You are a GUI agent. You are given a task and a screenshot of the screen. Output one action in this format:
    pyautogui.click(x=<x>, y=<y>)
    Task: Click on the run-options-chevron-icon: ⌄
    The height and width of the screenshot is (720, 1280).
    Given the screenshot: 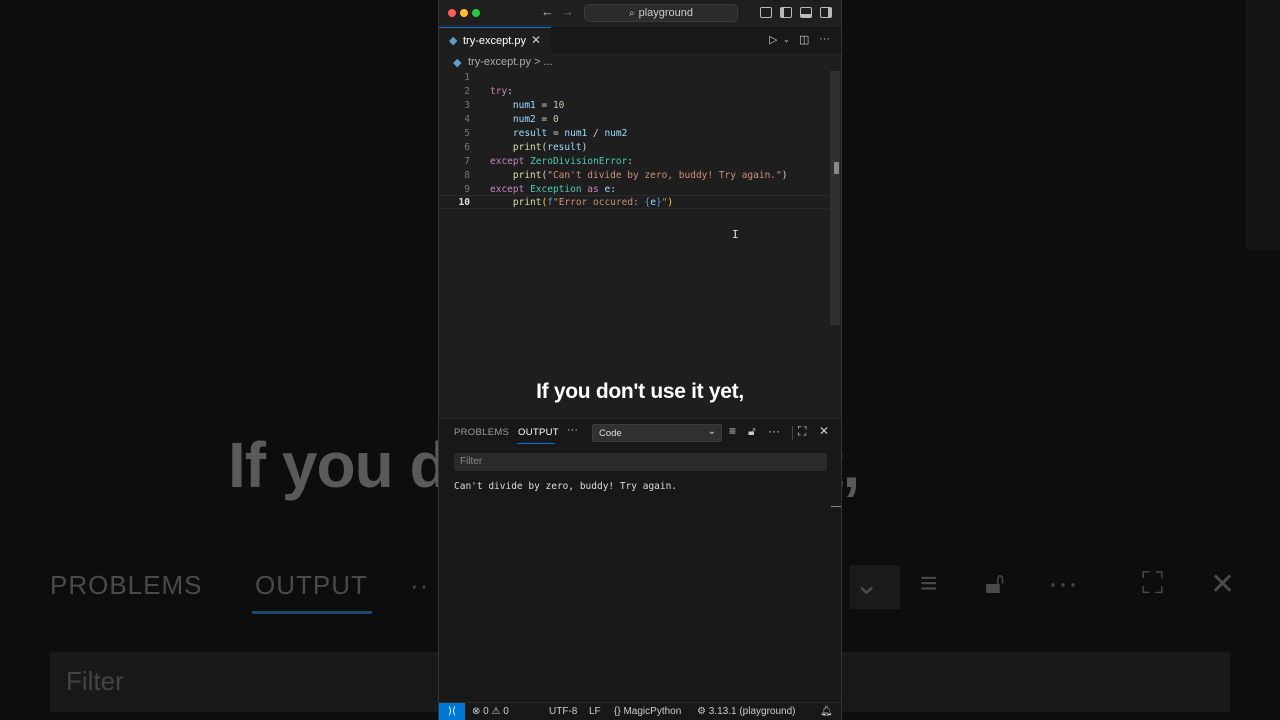 What is the action you would take?
    pyautogui.click(x=786, y=39)
    